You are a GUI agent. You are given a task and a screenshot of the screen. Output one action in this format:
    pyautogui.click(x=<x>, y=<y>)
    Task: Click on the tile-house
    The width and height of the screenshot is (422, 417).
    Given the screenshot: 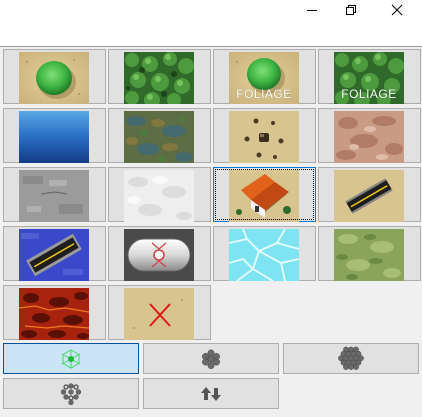 What is the action you would take?
    pyautogui.click(x=264, y=194)
    